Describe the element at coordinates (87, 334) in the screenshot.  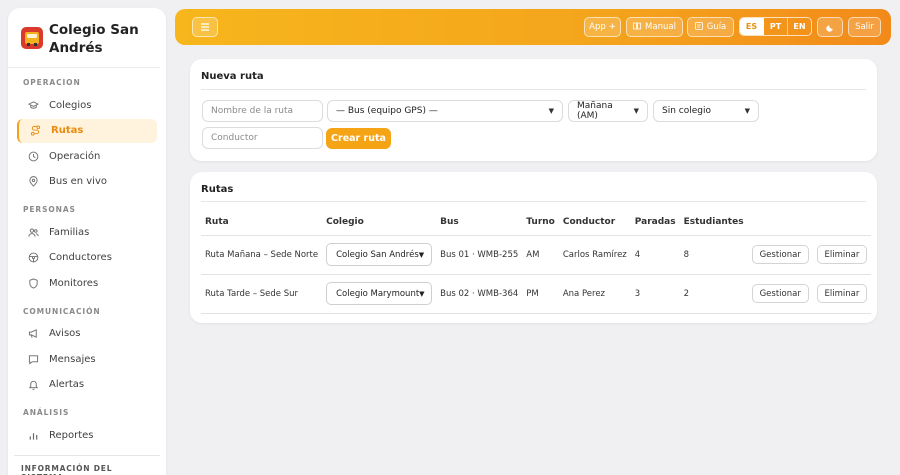
I see `sidebar-item-avisos: Avisos` at that location.